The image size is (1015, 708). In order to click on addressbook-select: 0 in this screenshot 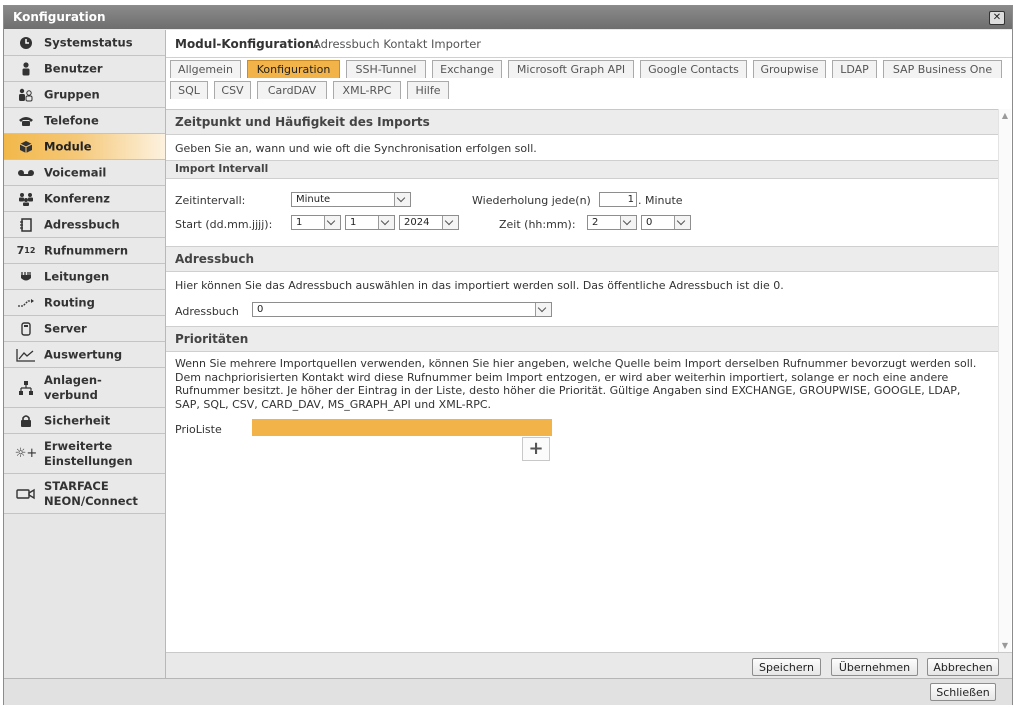, I will do `click(402, 309)`.